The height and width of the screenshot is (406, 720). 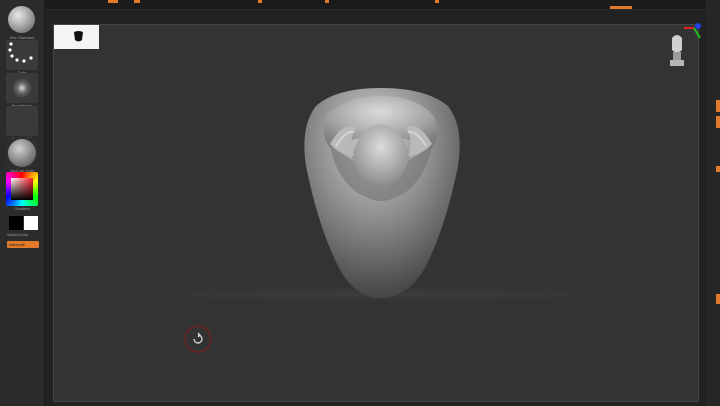 I want to click on sphere-brush-icon, so click(x=21, y=19).